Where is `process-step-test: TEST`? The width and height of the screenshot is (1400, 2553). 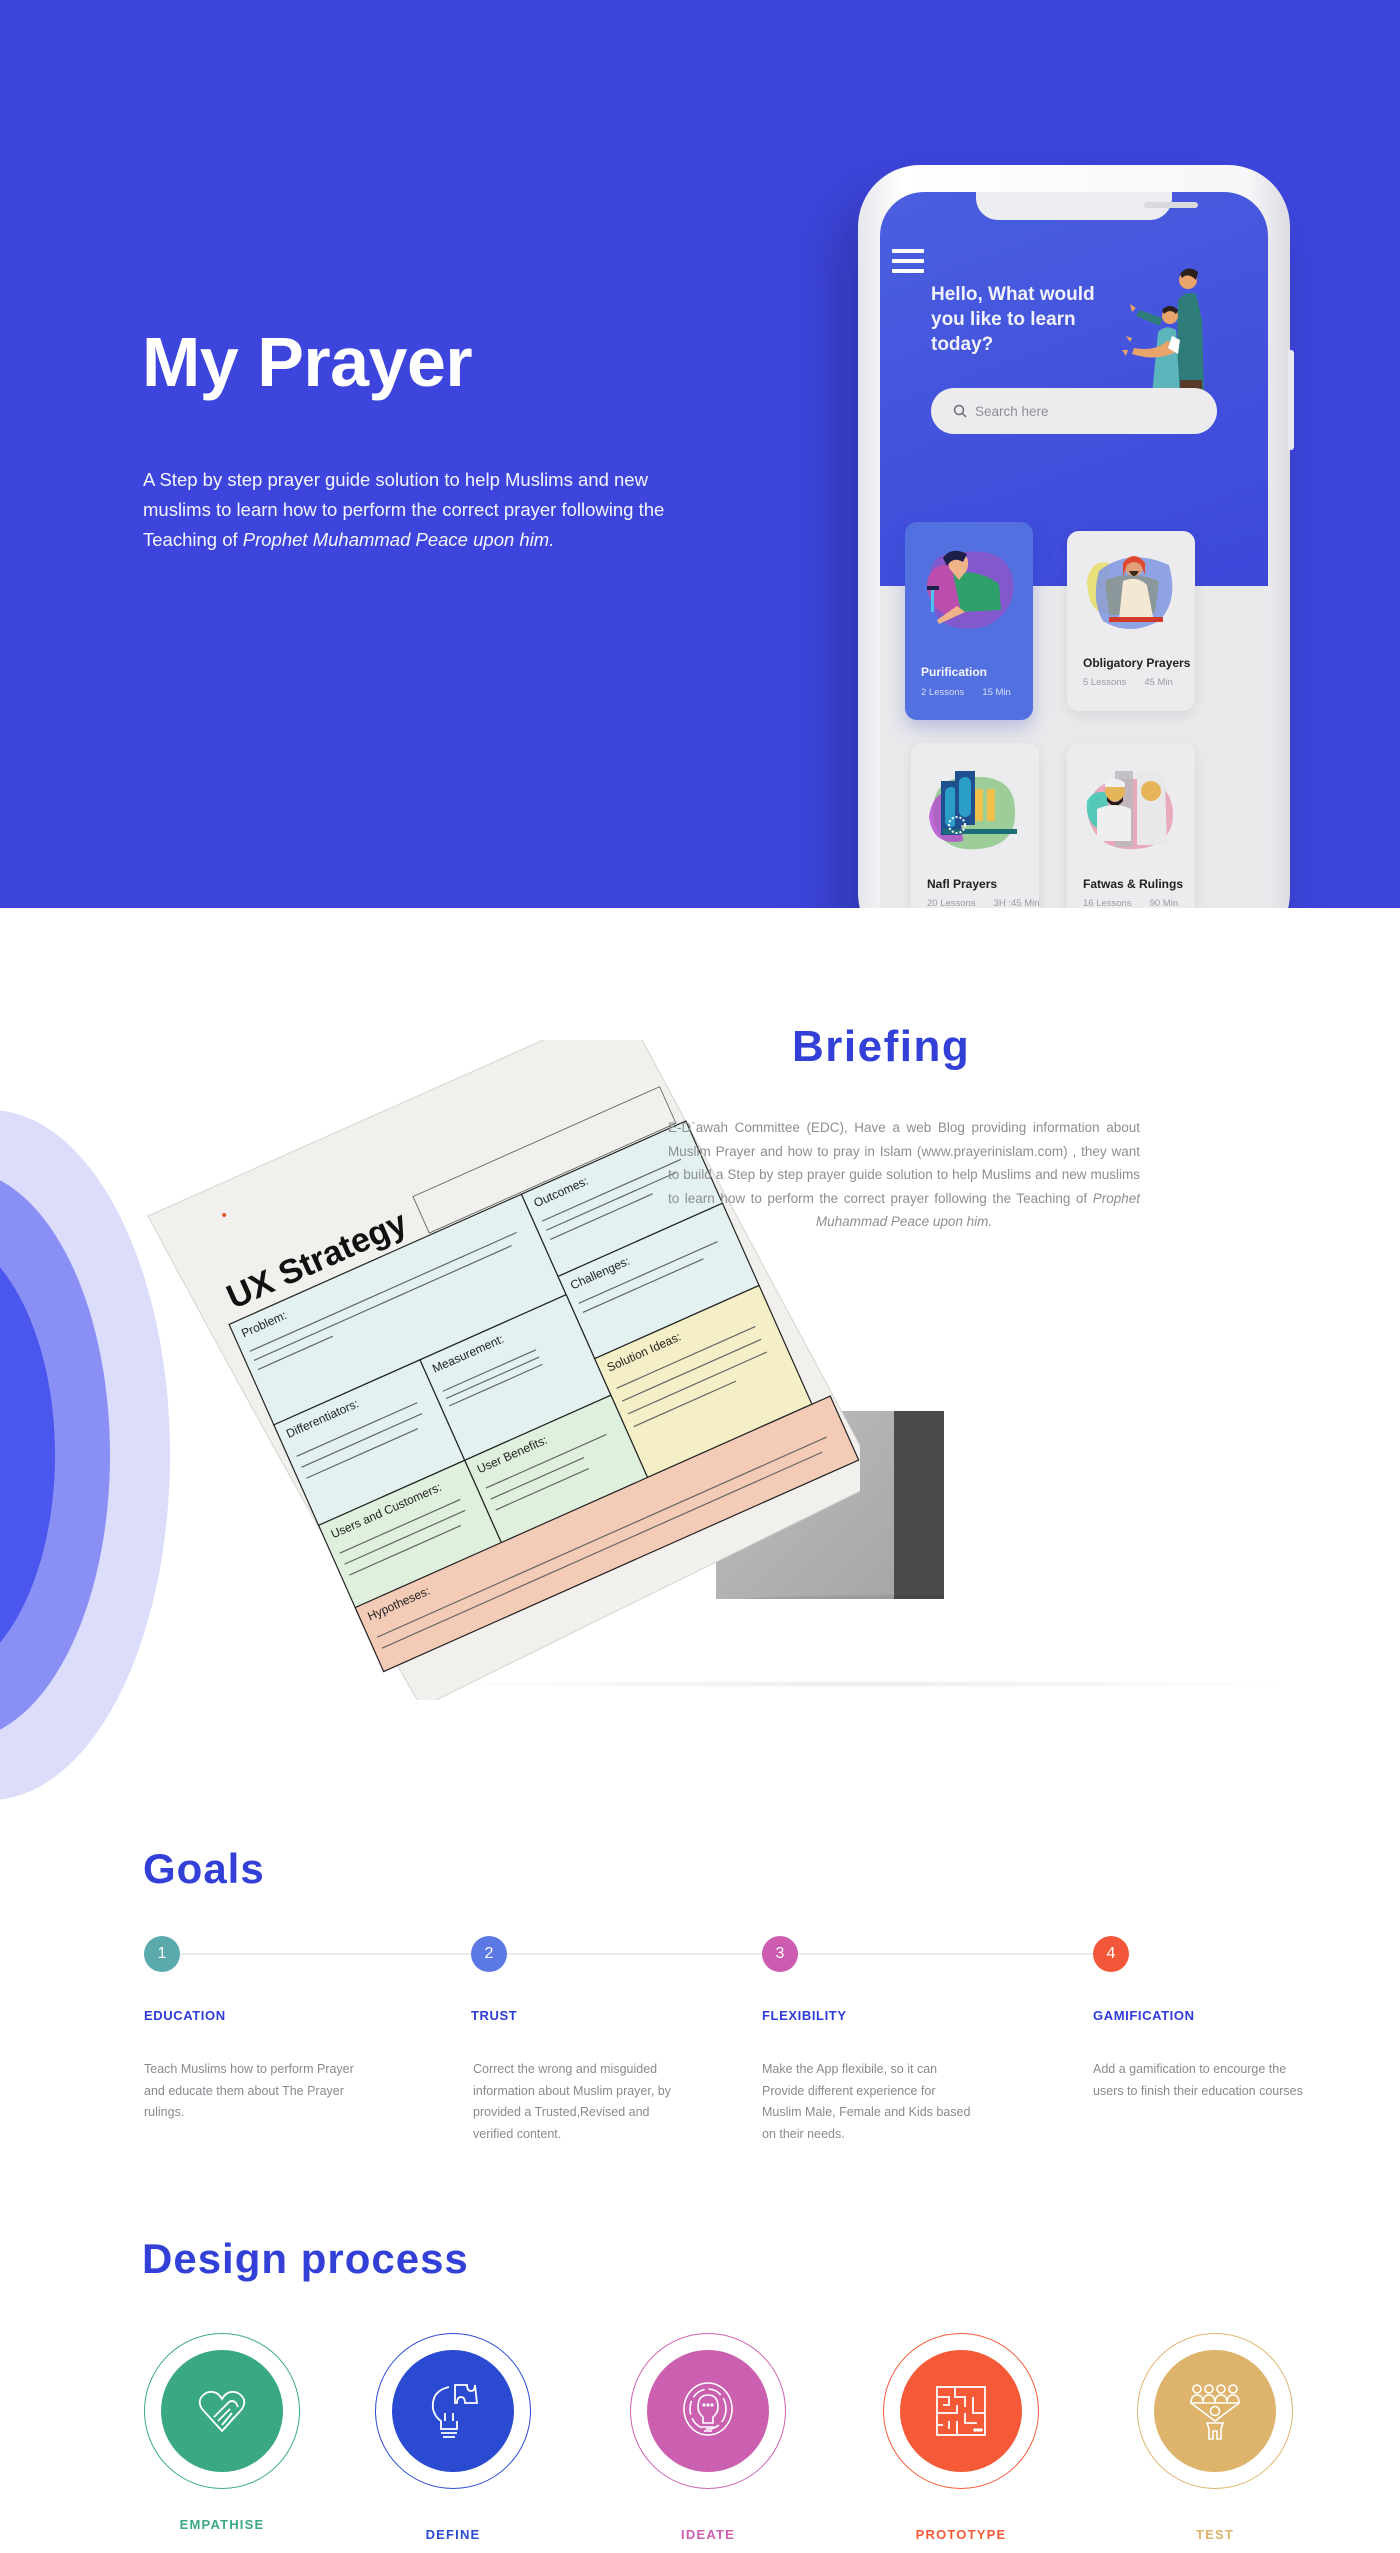
process-step-test: TEST is located at coordinates (1215, 2437).